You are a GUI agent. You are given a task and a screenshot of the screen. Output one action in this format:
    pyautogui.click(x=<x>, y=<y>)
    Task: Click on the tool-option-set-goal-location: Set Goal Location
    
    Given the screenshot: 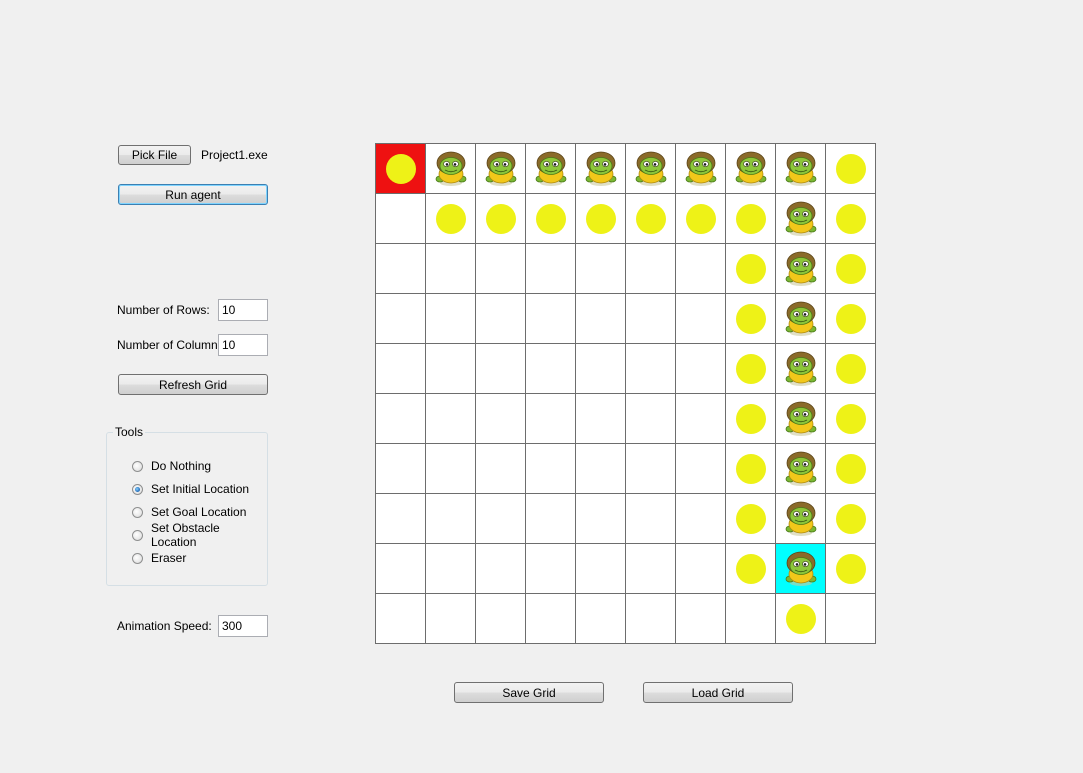 What is the action you would take?
    pyautogui.click(x=189, y=512)
    